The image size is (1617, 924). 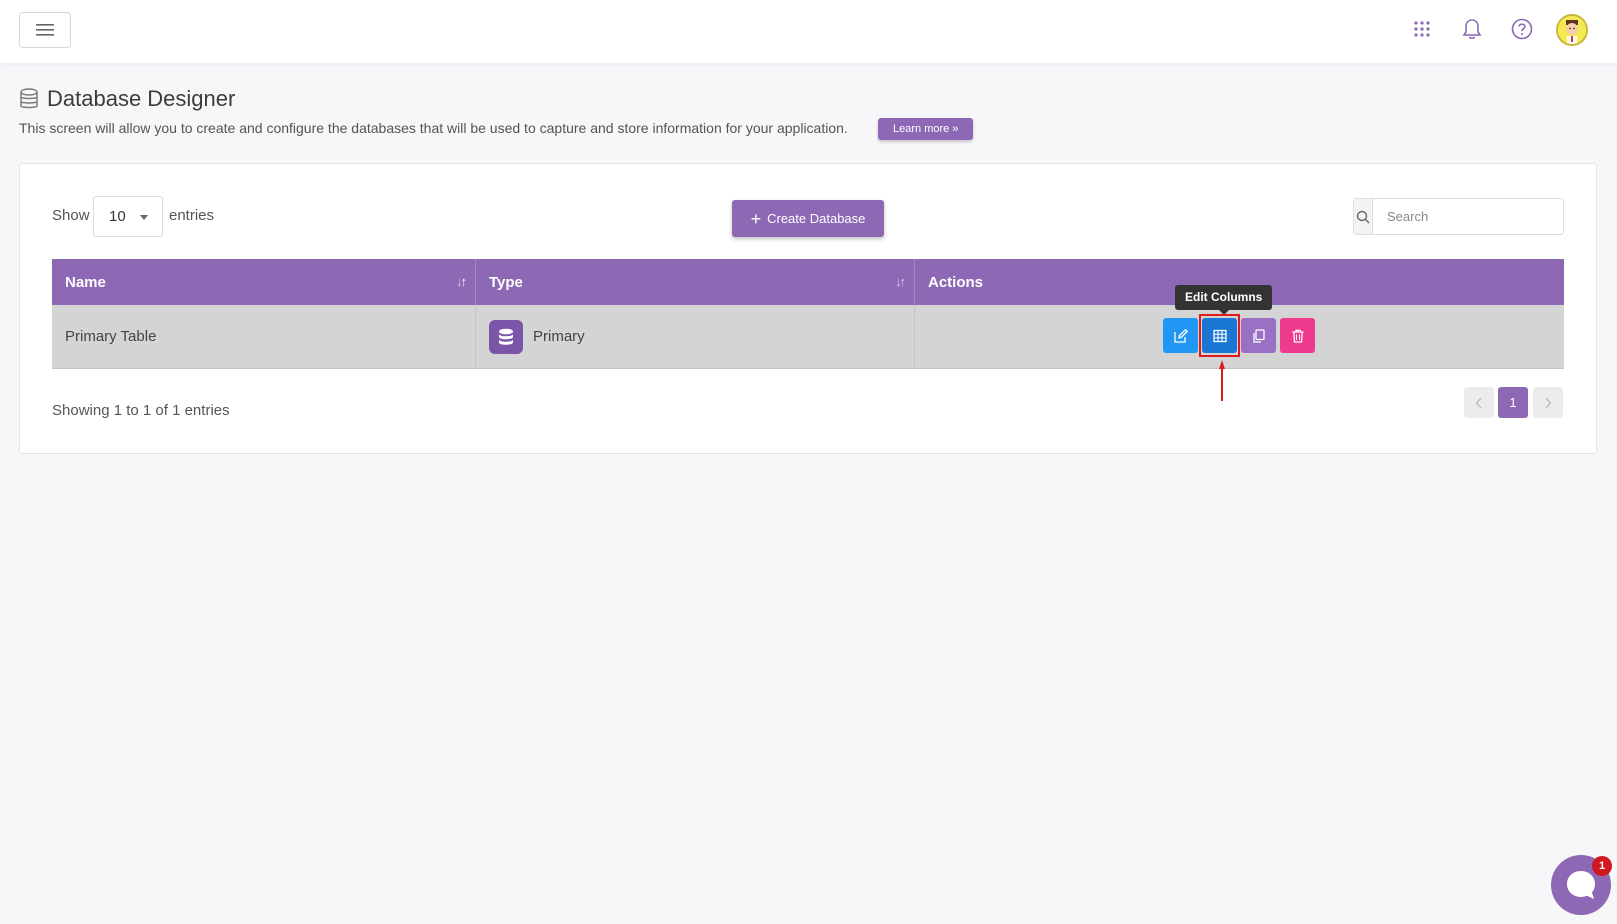 What do you see at coordinates (1219, 335) in the screenshot?
I see `annotation-highlight-box` at bounding box center [1219, 335].